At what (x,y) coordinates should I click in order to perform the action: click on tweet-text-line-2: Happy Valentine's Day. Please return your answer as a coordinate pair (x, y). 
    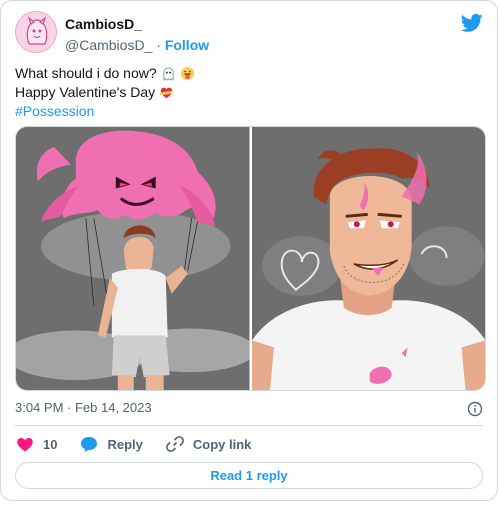
    Looking at the image, I should click on (249, 92).